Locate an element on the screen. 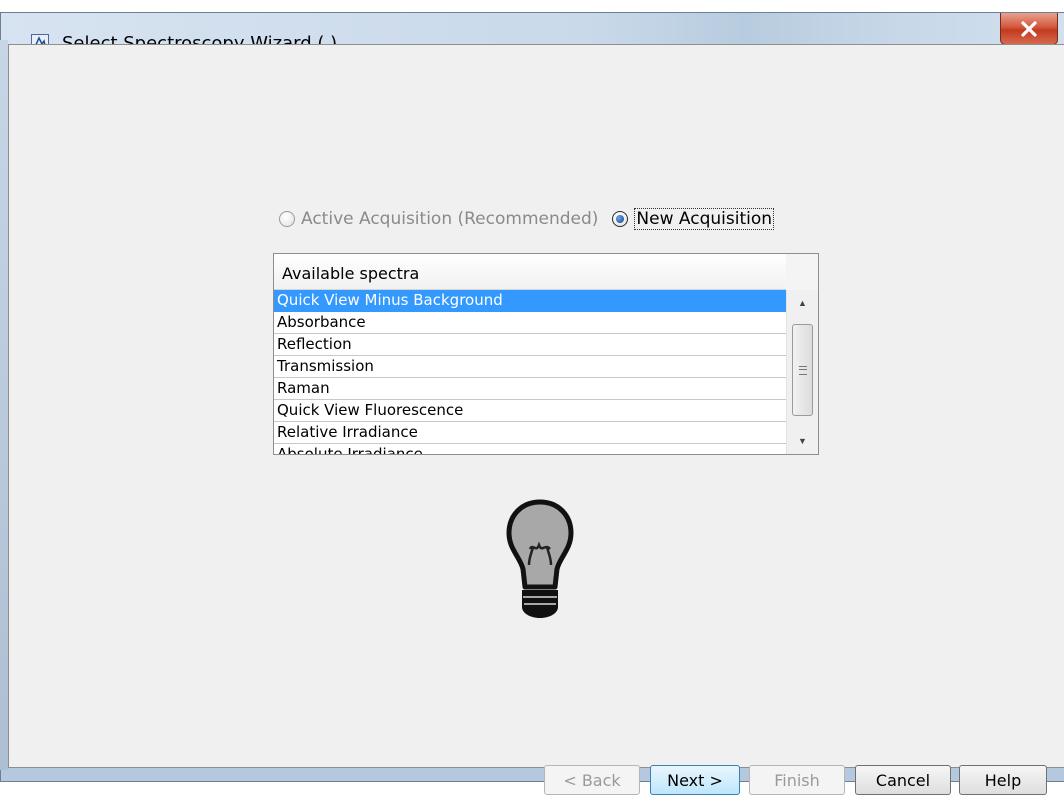 The image size is (1064, 795). close-button is located at coordinates (1029, 29).